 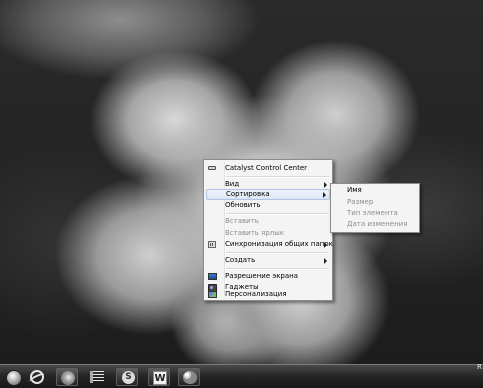 What do you see at coordinates (372, 213) in the screenshot?
I see `submenu-item-label: Тип элемента` at bounding box center [372, 213].